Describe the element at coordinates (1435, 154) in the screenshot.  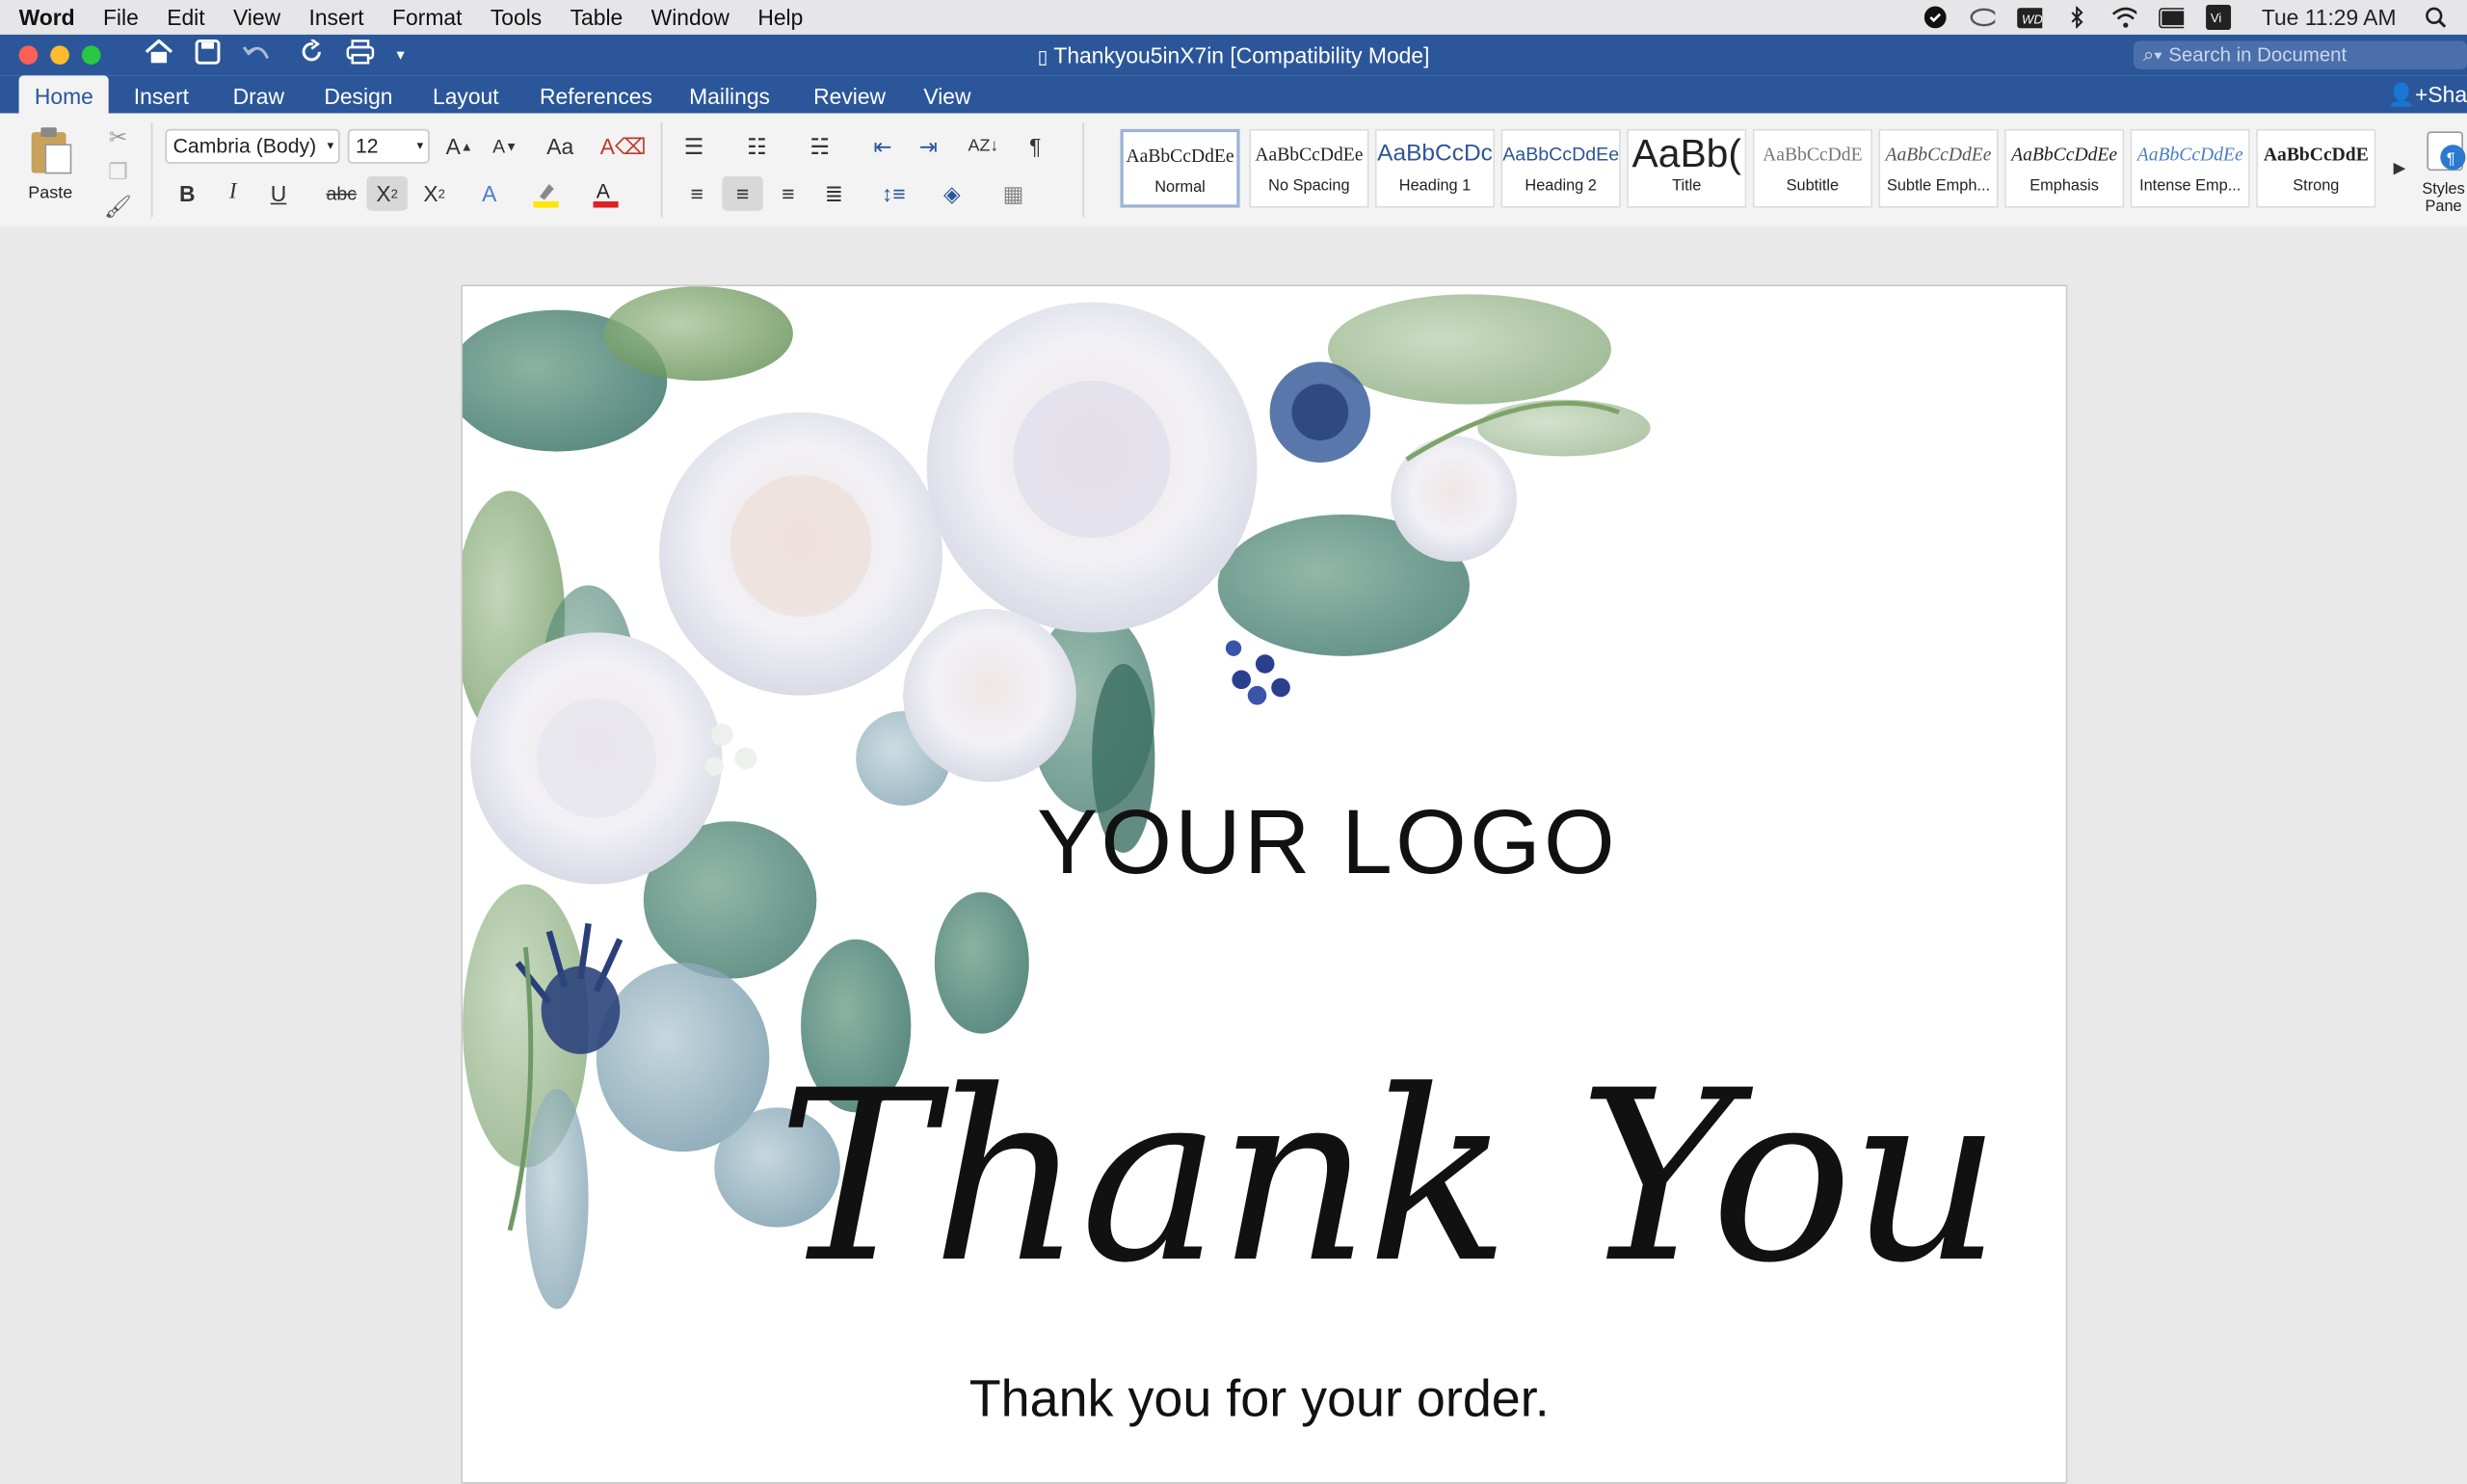
I see `style-sample: AaBbCcDc` at that location.